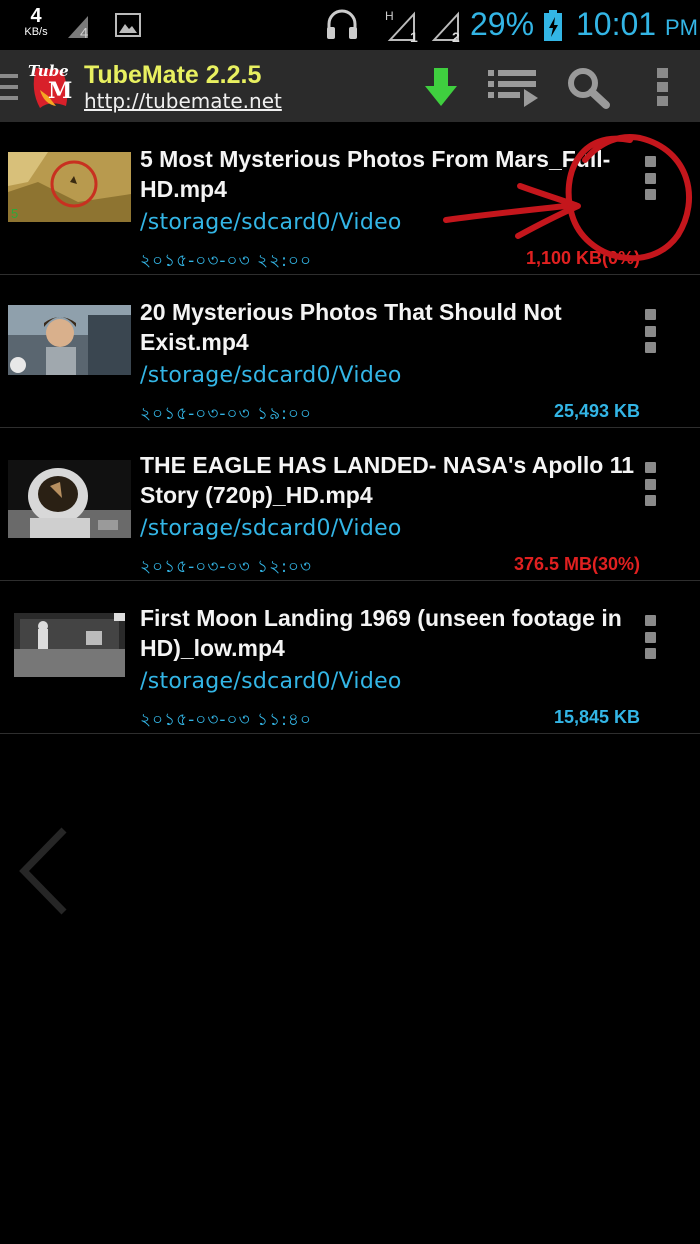 The width and height of the screenshot is (700, 1244). Describe the element at coordinates (582, 258) in the screenshot. I see `video-size: 1,100 KB(0%)` at that location.